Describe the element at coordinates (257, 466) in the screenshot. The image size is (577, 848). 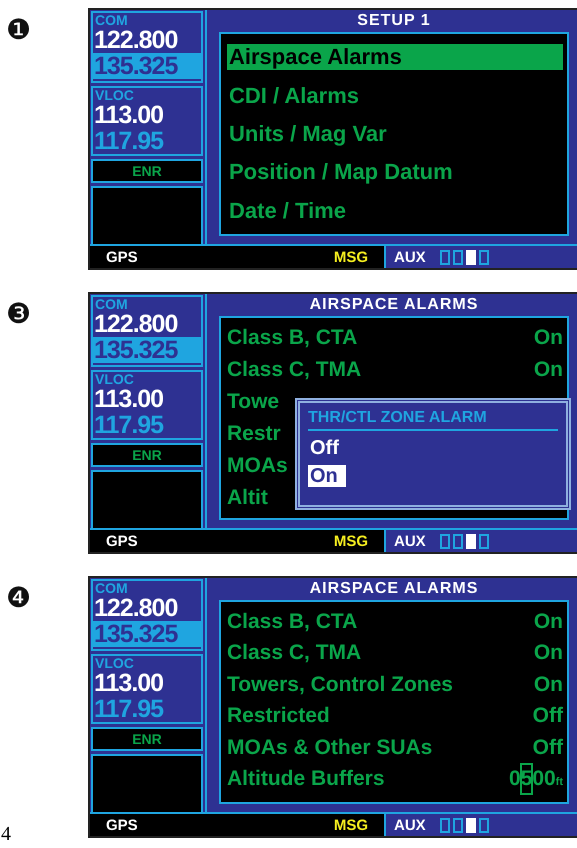
I see `setting-label: MOAs` at that location.